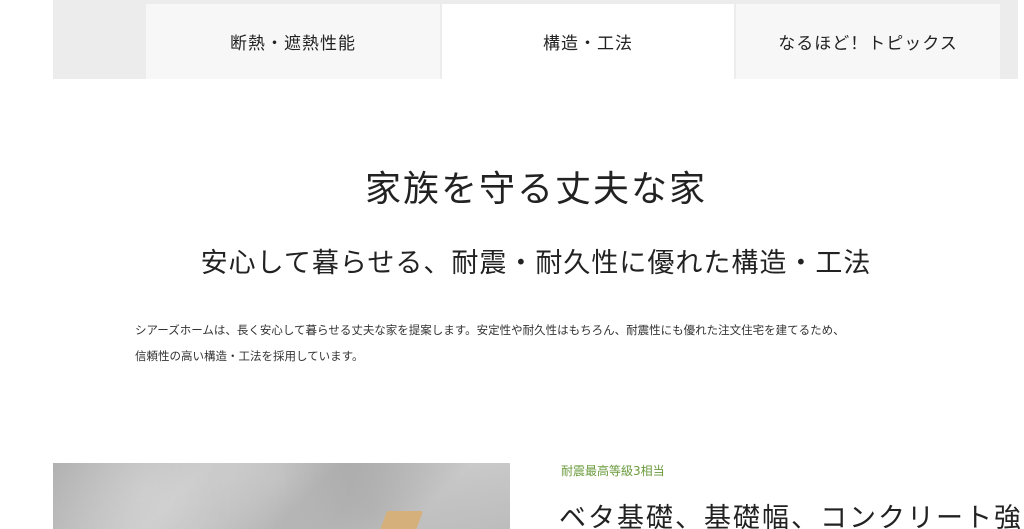 This screenshot has width=1024, height=529. I want to click on tab-navigation: 断熱・遮熱性能 構造・工法 なるほど！トピックス, so click(535, 39).